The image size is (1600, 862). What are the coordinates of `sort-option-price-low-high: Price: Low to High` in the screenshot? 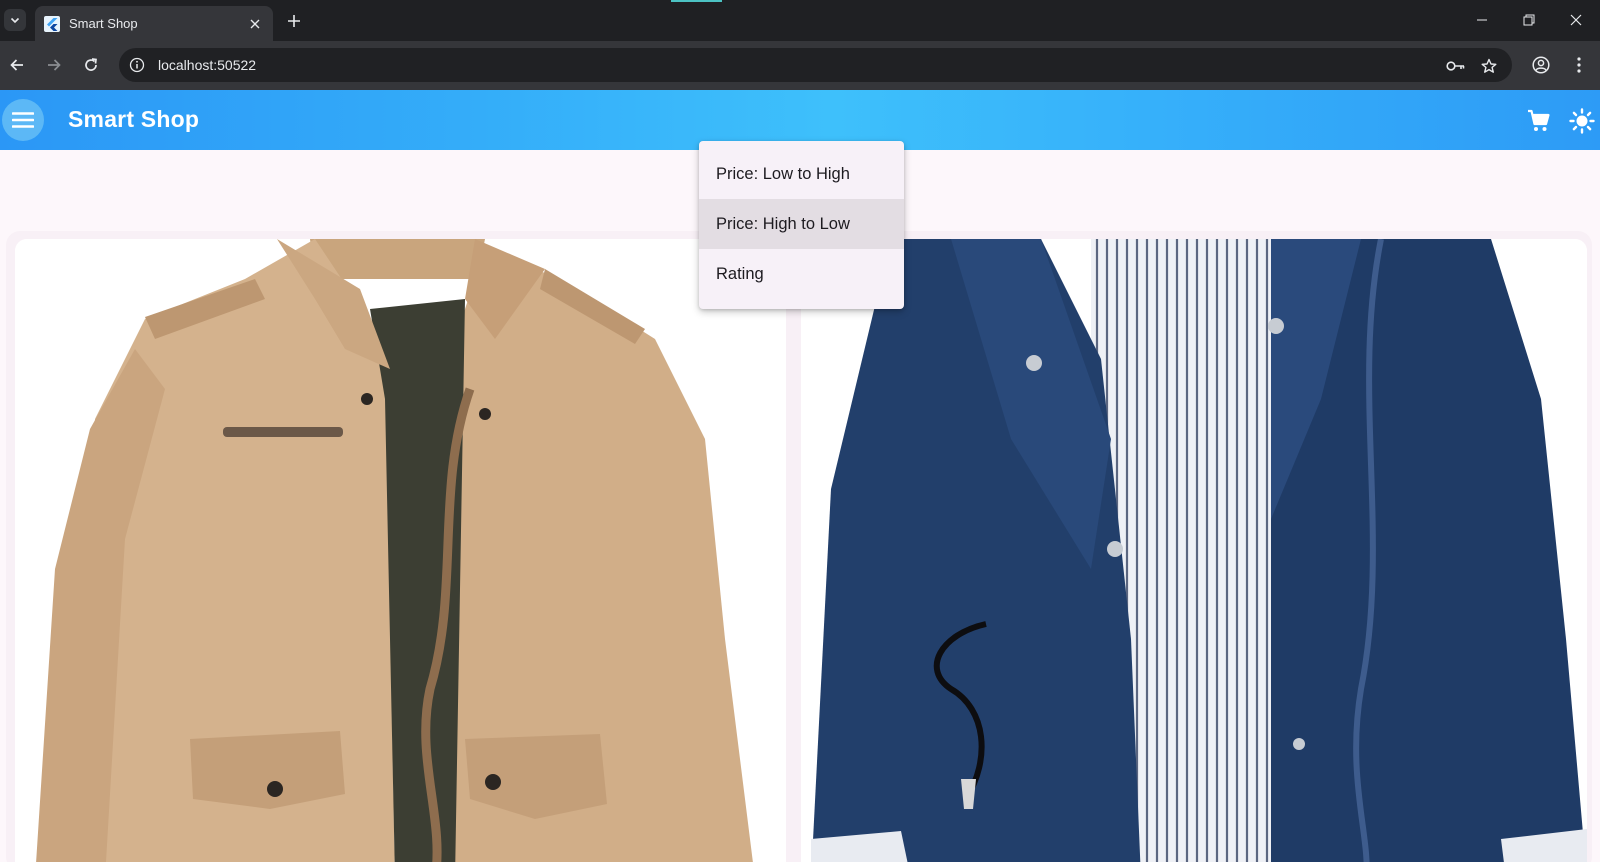 It's located at (801, 174).